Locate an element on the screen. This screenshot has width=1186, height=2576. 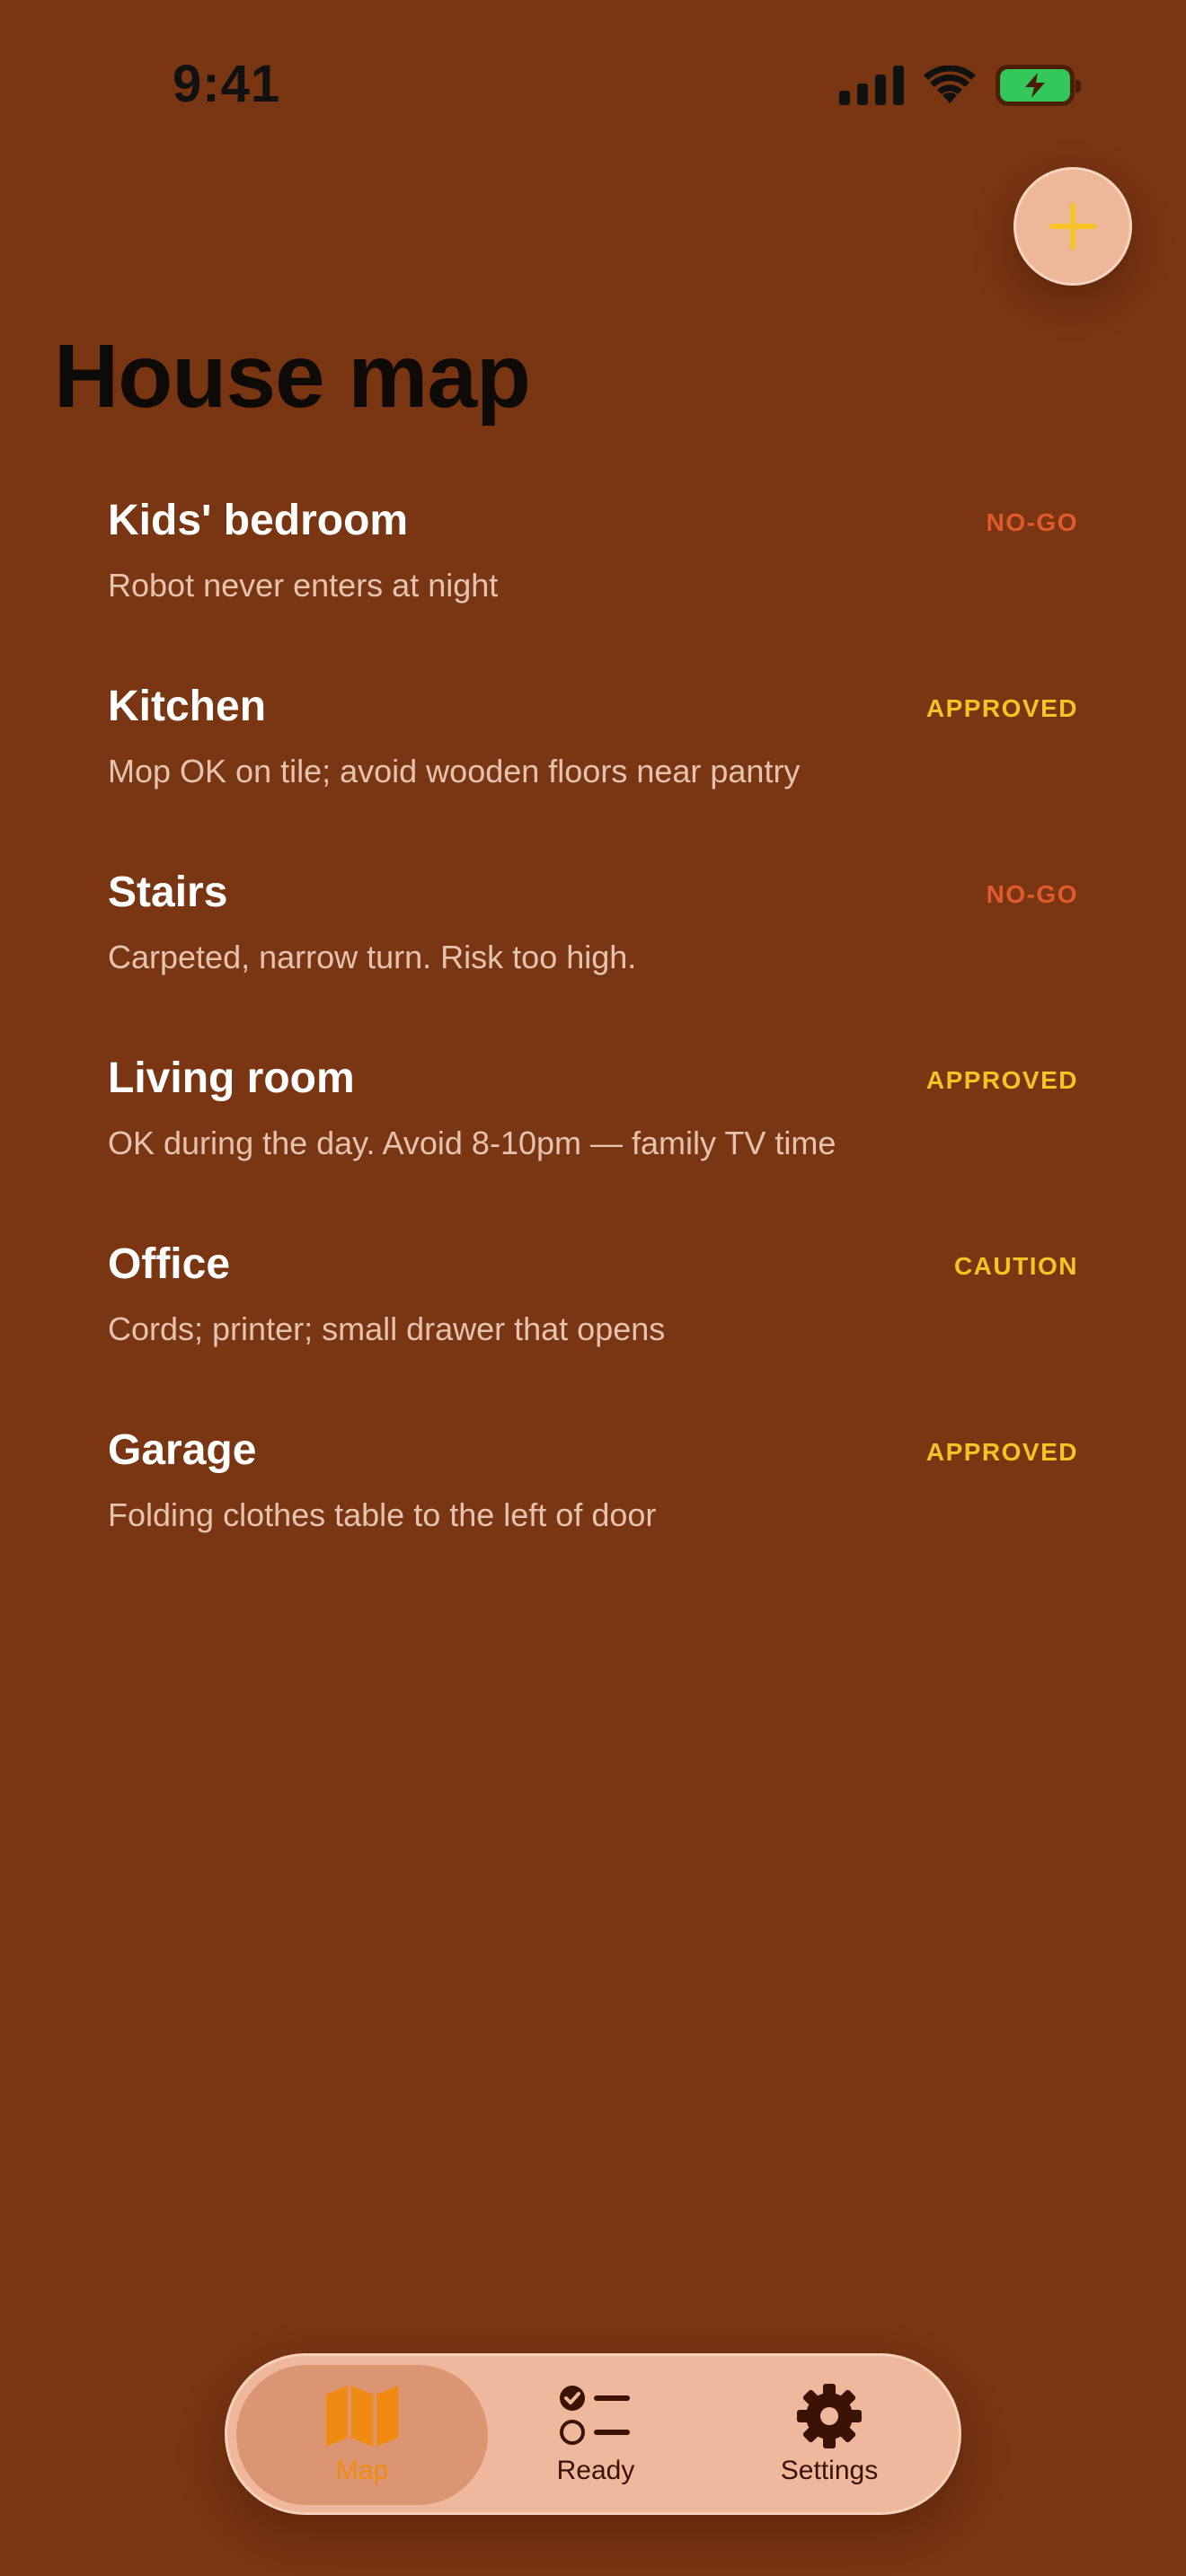
status-icons is located at coordinates (960, 85).